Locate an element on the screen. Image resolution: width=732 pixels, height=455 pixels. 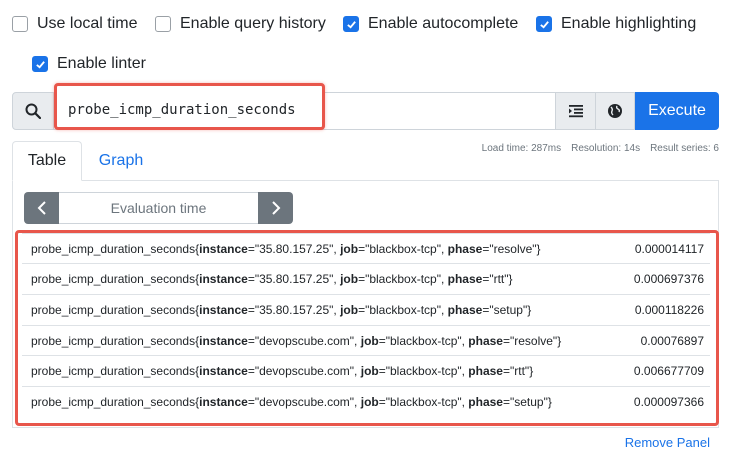
tab-graph: Graph is located at coordinates (121, 161).